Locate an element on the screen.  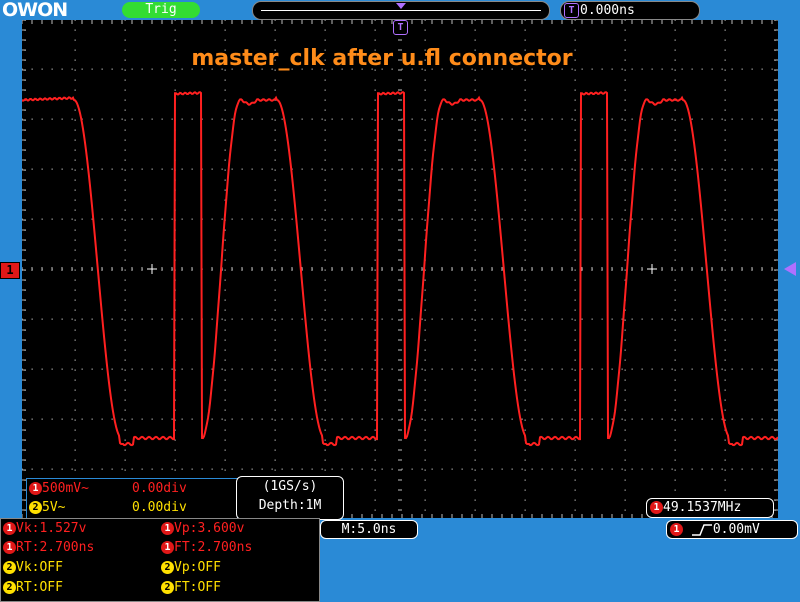
rising-edge-icon is located at coordinates (701, 529).